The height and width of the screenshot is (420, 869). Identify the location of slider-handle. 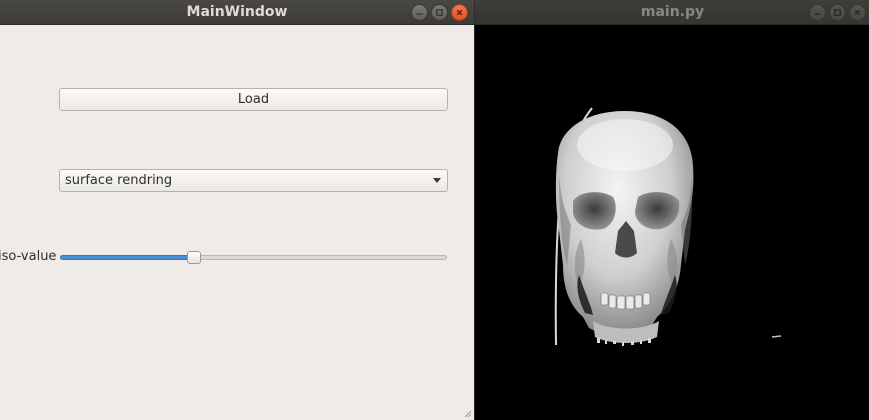
(194, 257).